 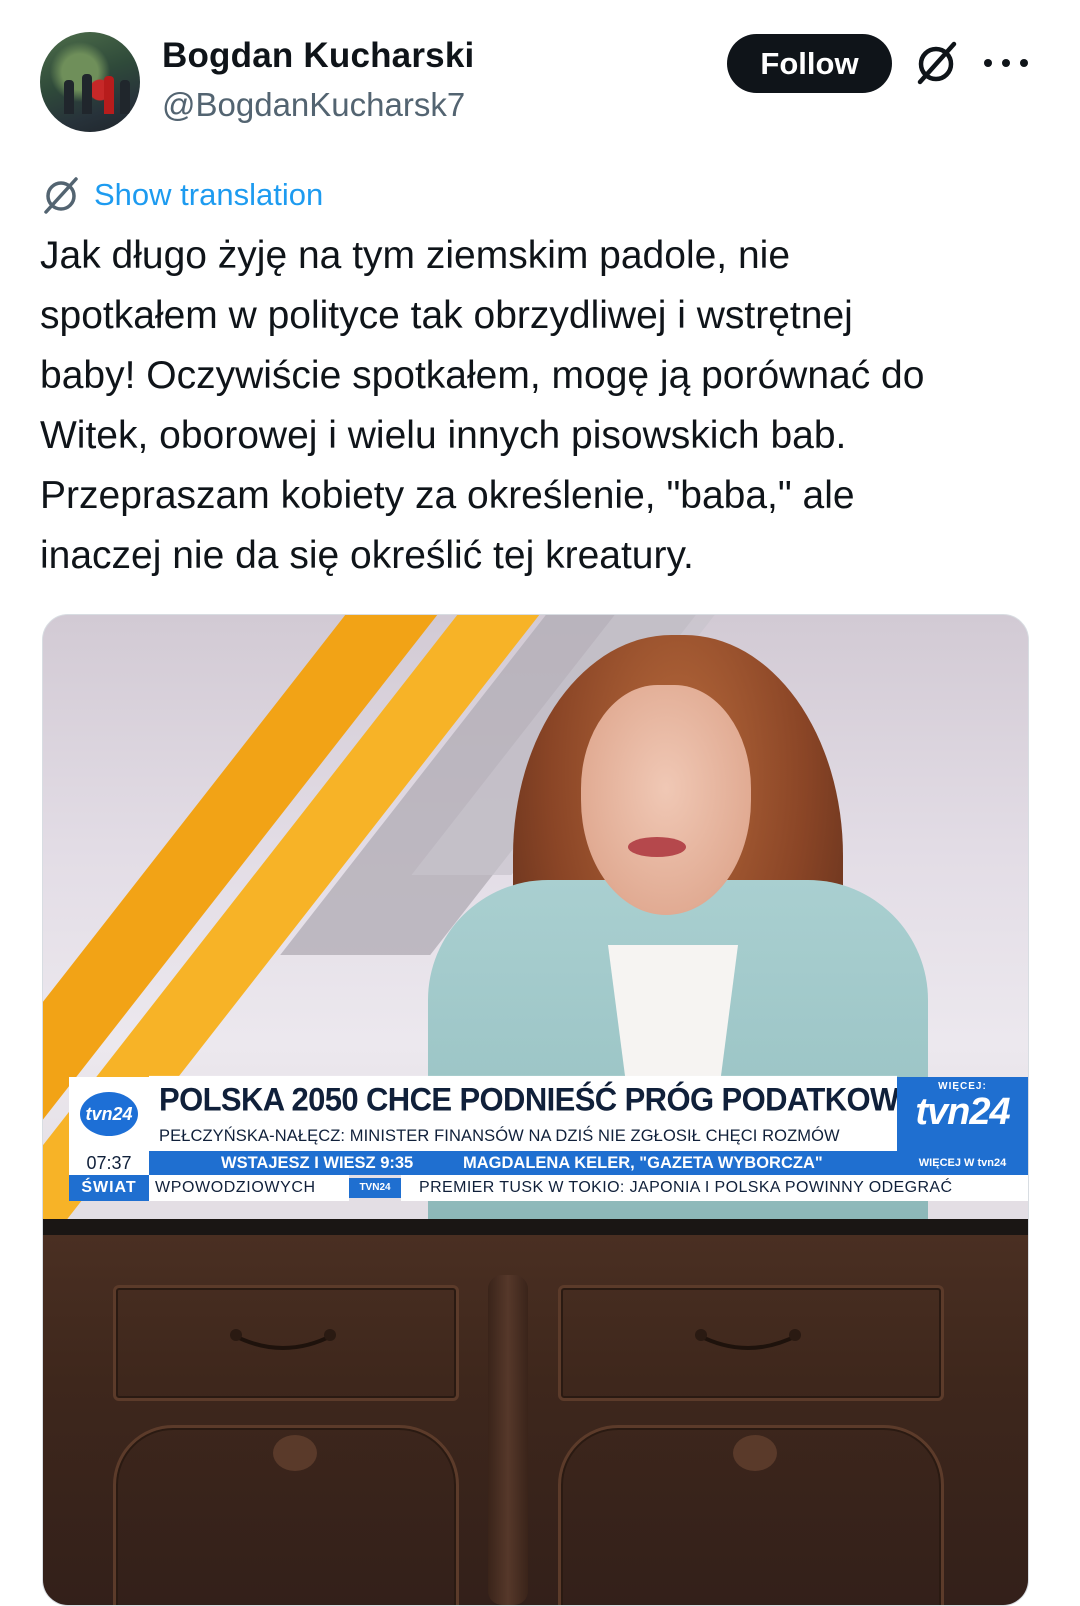 What do you see at coordinates (317, 1163) in the screenshot?
I see `ticker-program: WSTAJESZ I WIESZ 9:35` at bounding box center [317, 1163].